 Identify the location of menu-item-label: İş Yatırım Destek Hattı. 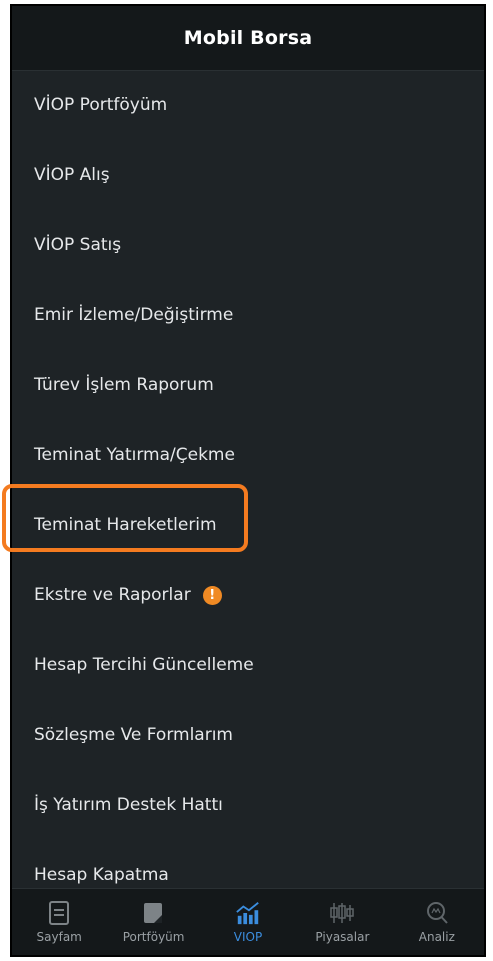
(128, 805).